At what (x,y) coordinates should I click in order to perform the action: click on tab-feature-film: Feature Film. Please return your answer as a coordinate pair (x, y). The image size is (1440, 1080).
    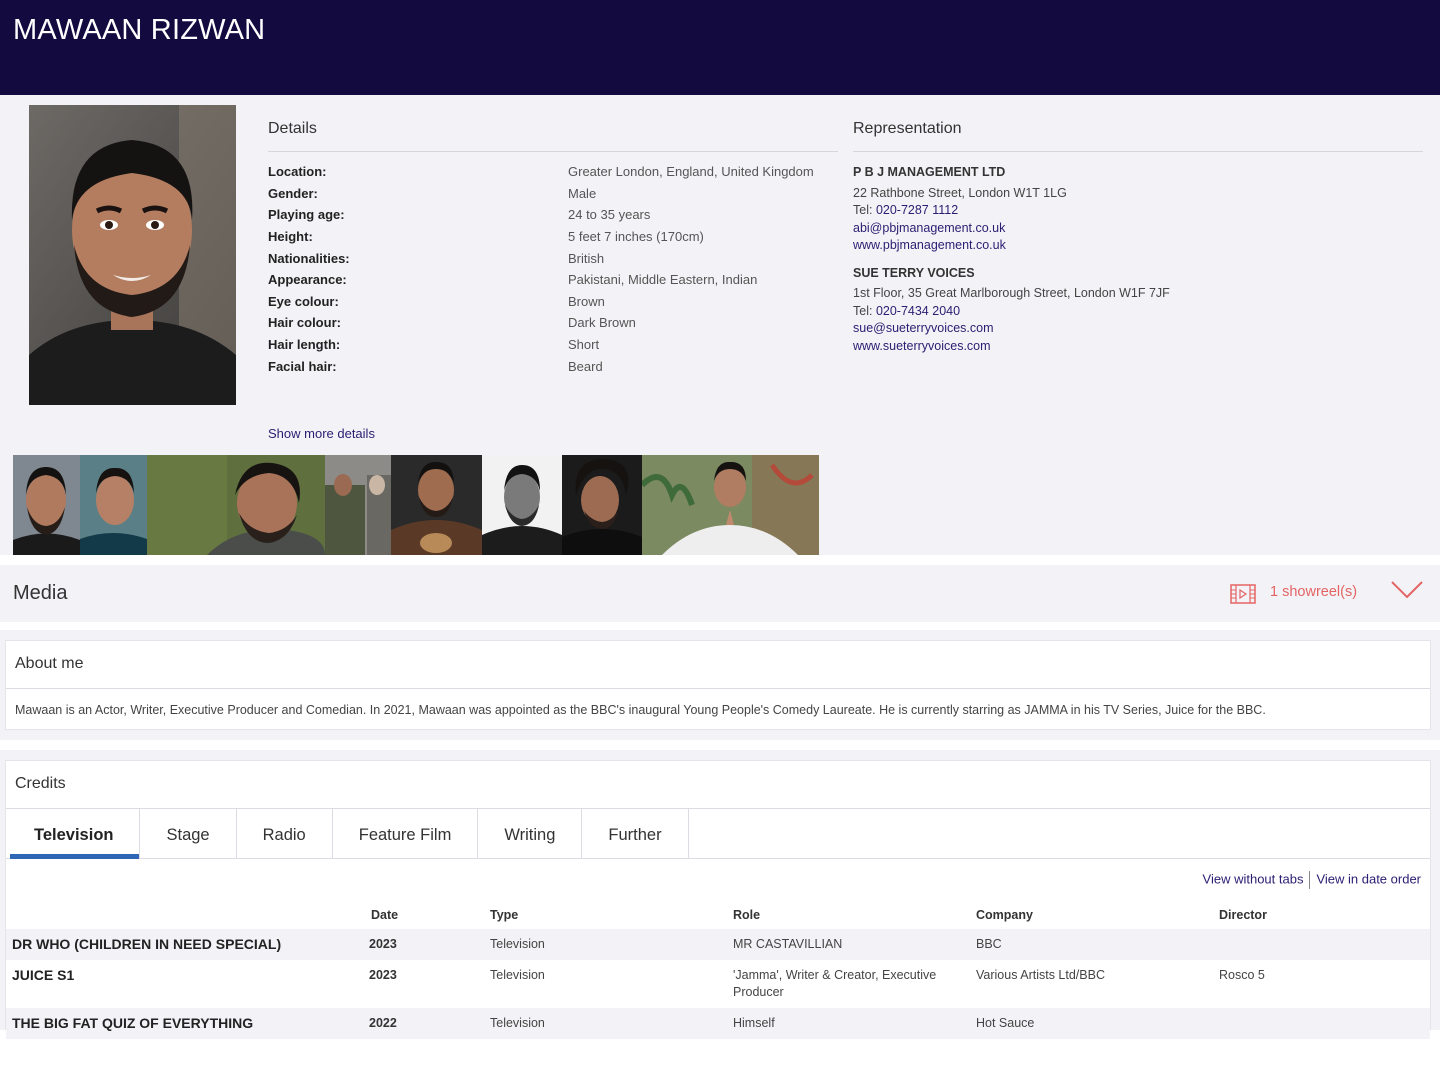
    Looking at the image, I should click on (406, 833).